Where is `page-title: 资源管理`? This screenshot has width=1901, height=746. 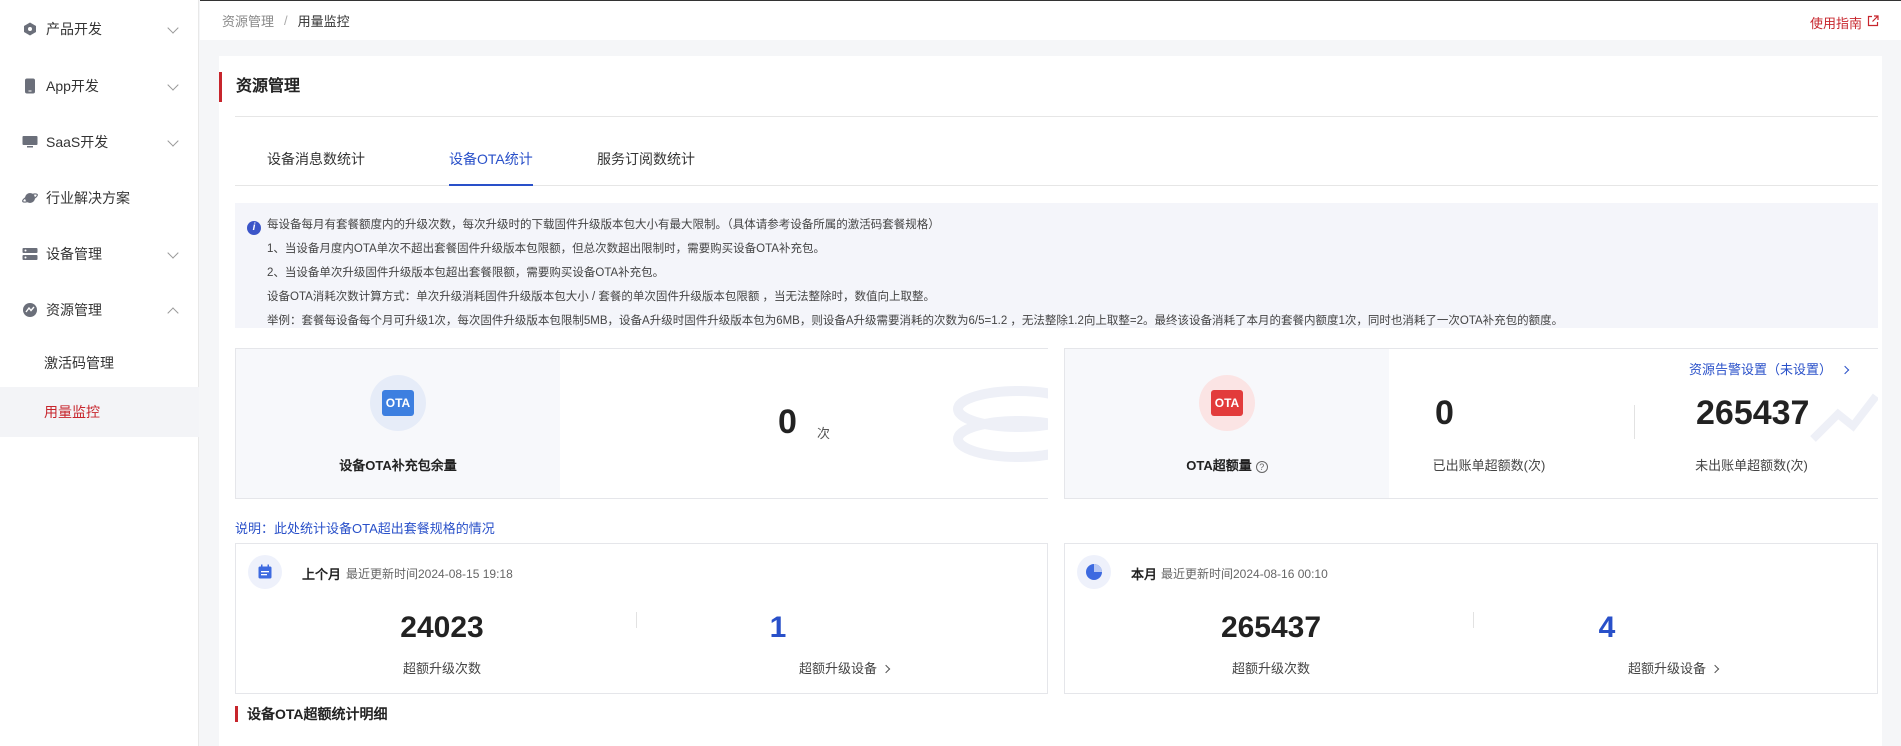
page-title: 资源管理 is located at coordinates (259, 87).